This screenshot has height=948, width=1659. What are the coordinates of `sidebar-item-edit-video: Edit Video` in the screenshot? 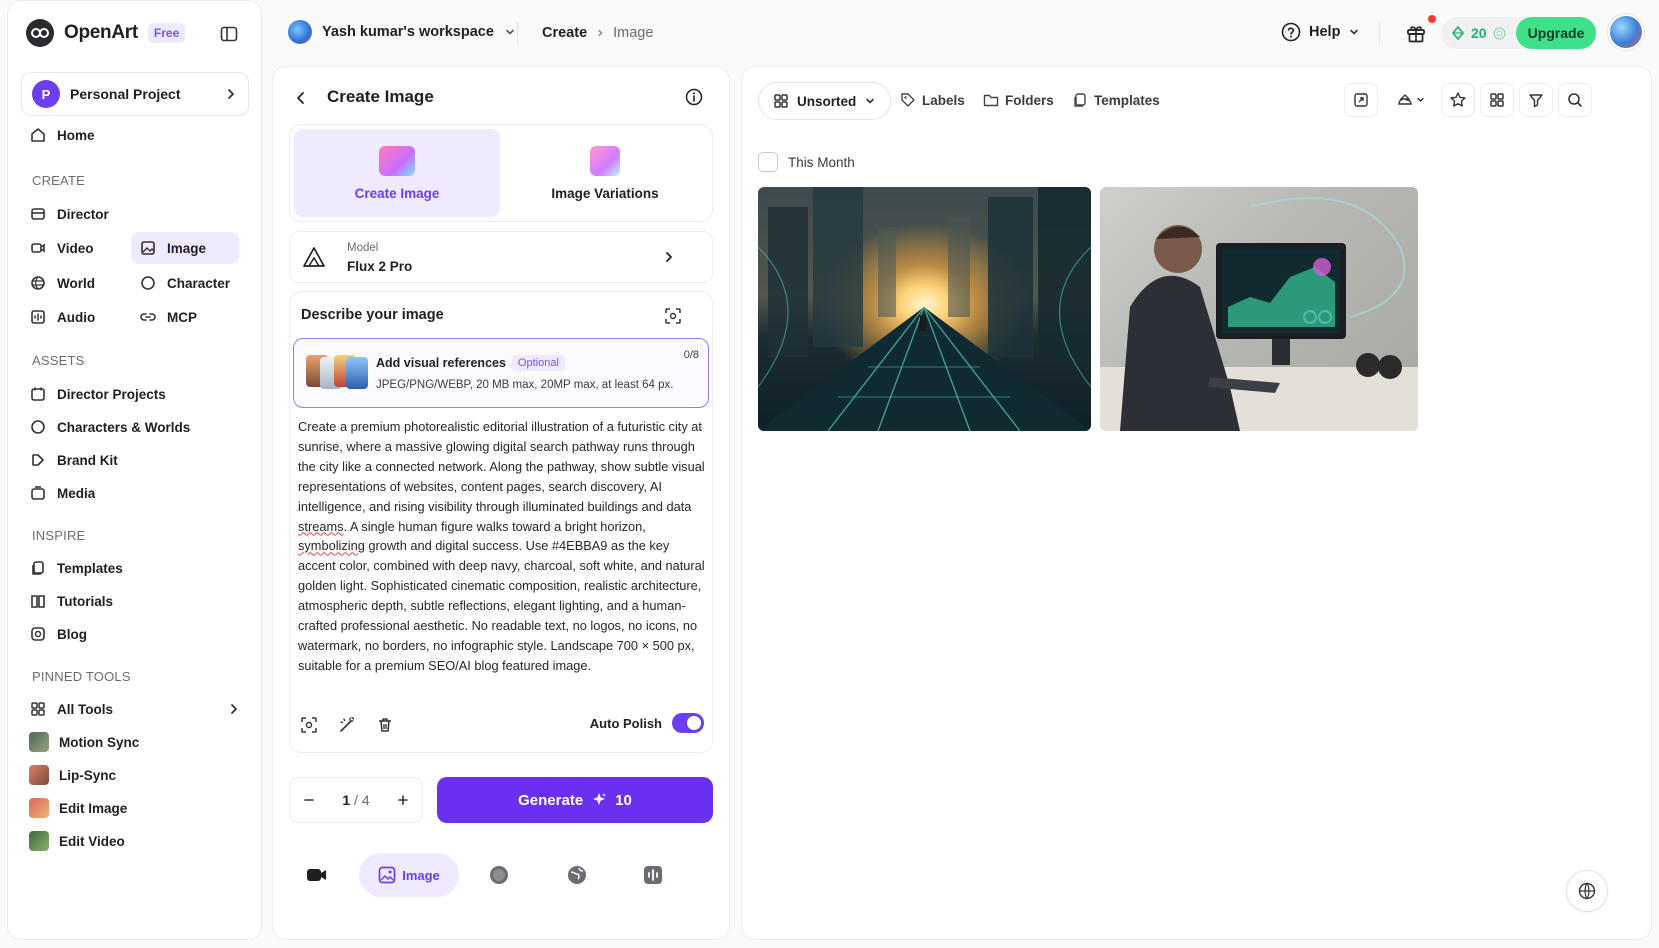 It's located at (77, 841).